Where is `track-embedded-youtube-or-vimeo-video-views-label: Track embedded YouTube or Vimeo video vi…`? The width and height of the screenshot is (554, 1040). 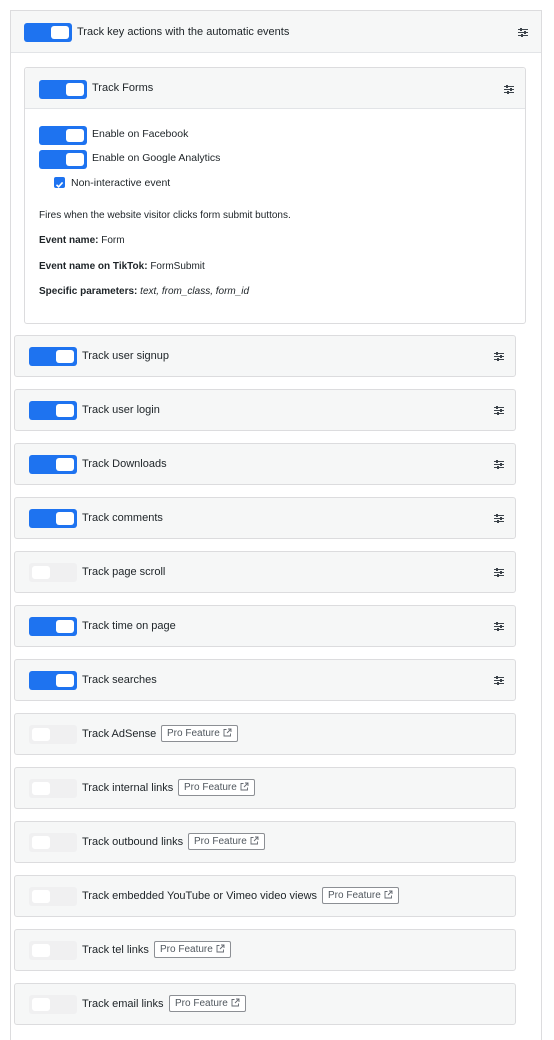 track-embedded-youtube-or-vimeo-video-views-label: Track embedded YouTube or Vimeo video vi… is located at coordinates (200, 896).